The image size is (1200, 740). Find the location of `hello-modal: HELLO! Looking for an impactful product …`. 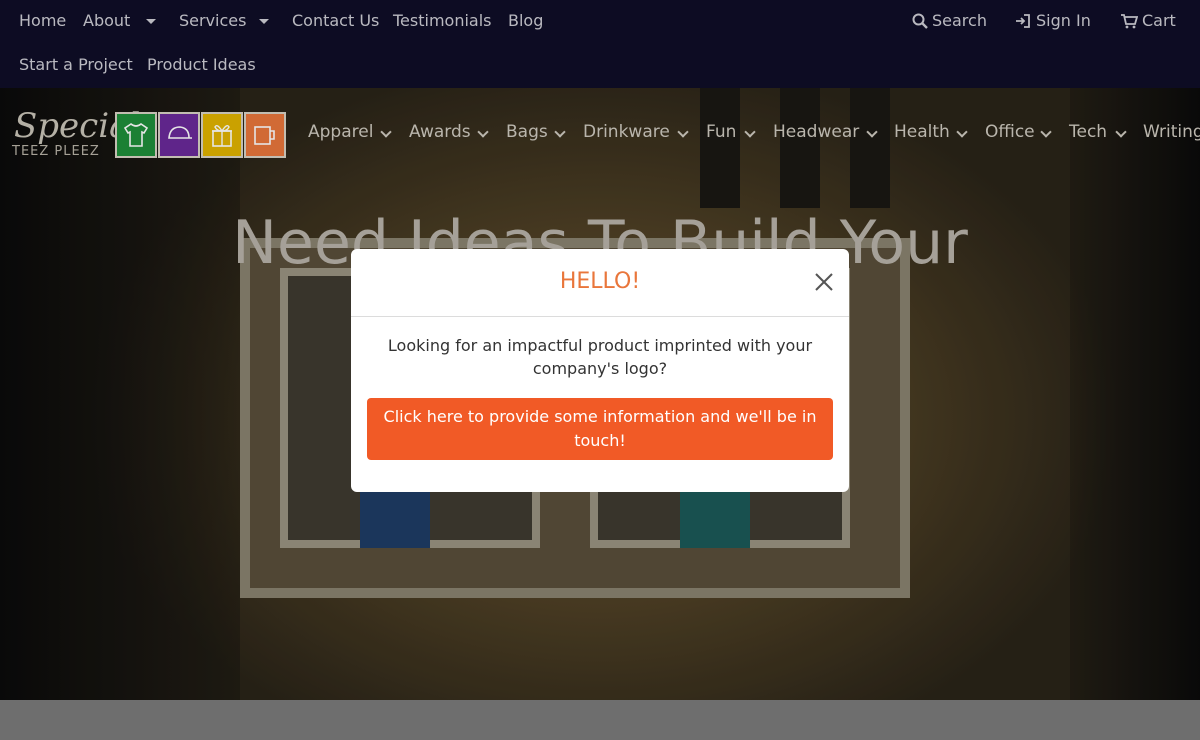

hello-modal: HELLO! Looking for an impactful product … is located at coordinates (600, 370).